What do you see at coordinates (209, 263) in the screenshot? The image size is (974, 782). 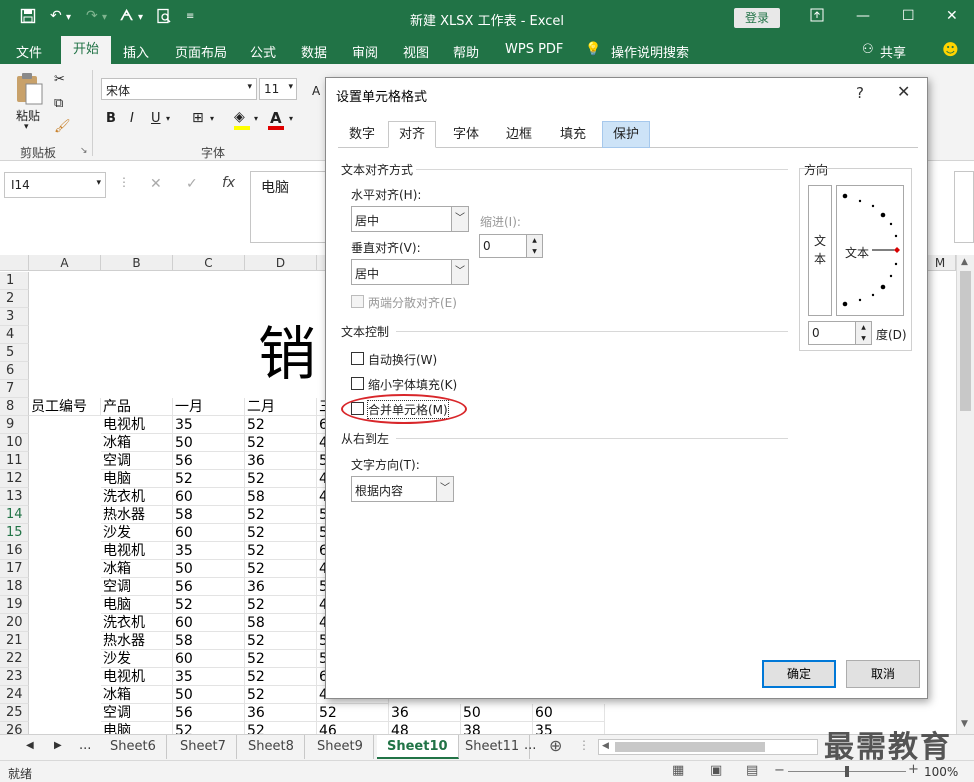 I see `column-header: C` at bounding box center [209, 263].